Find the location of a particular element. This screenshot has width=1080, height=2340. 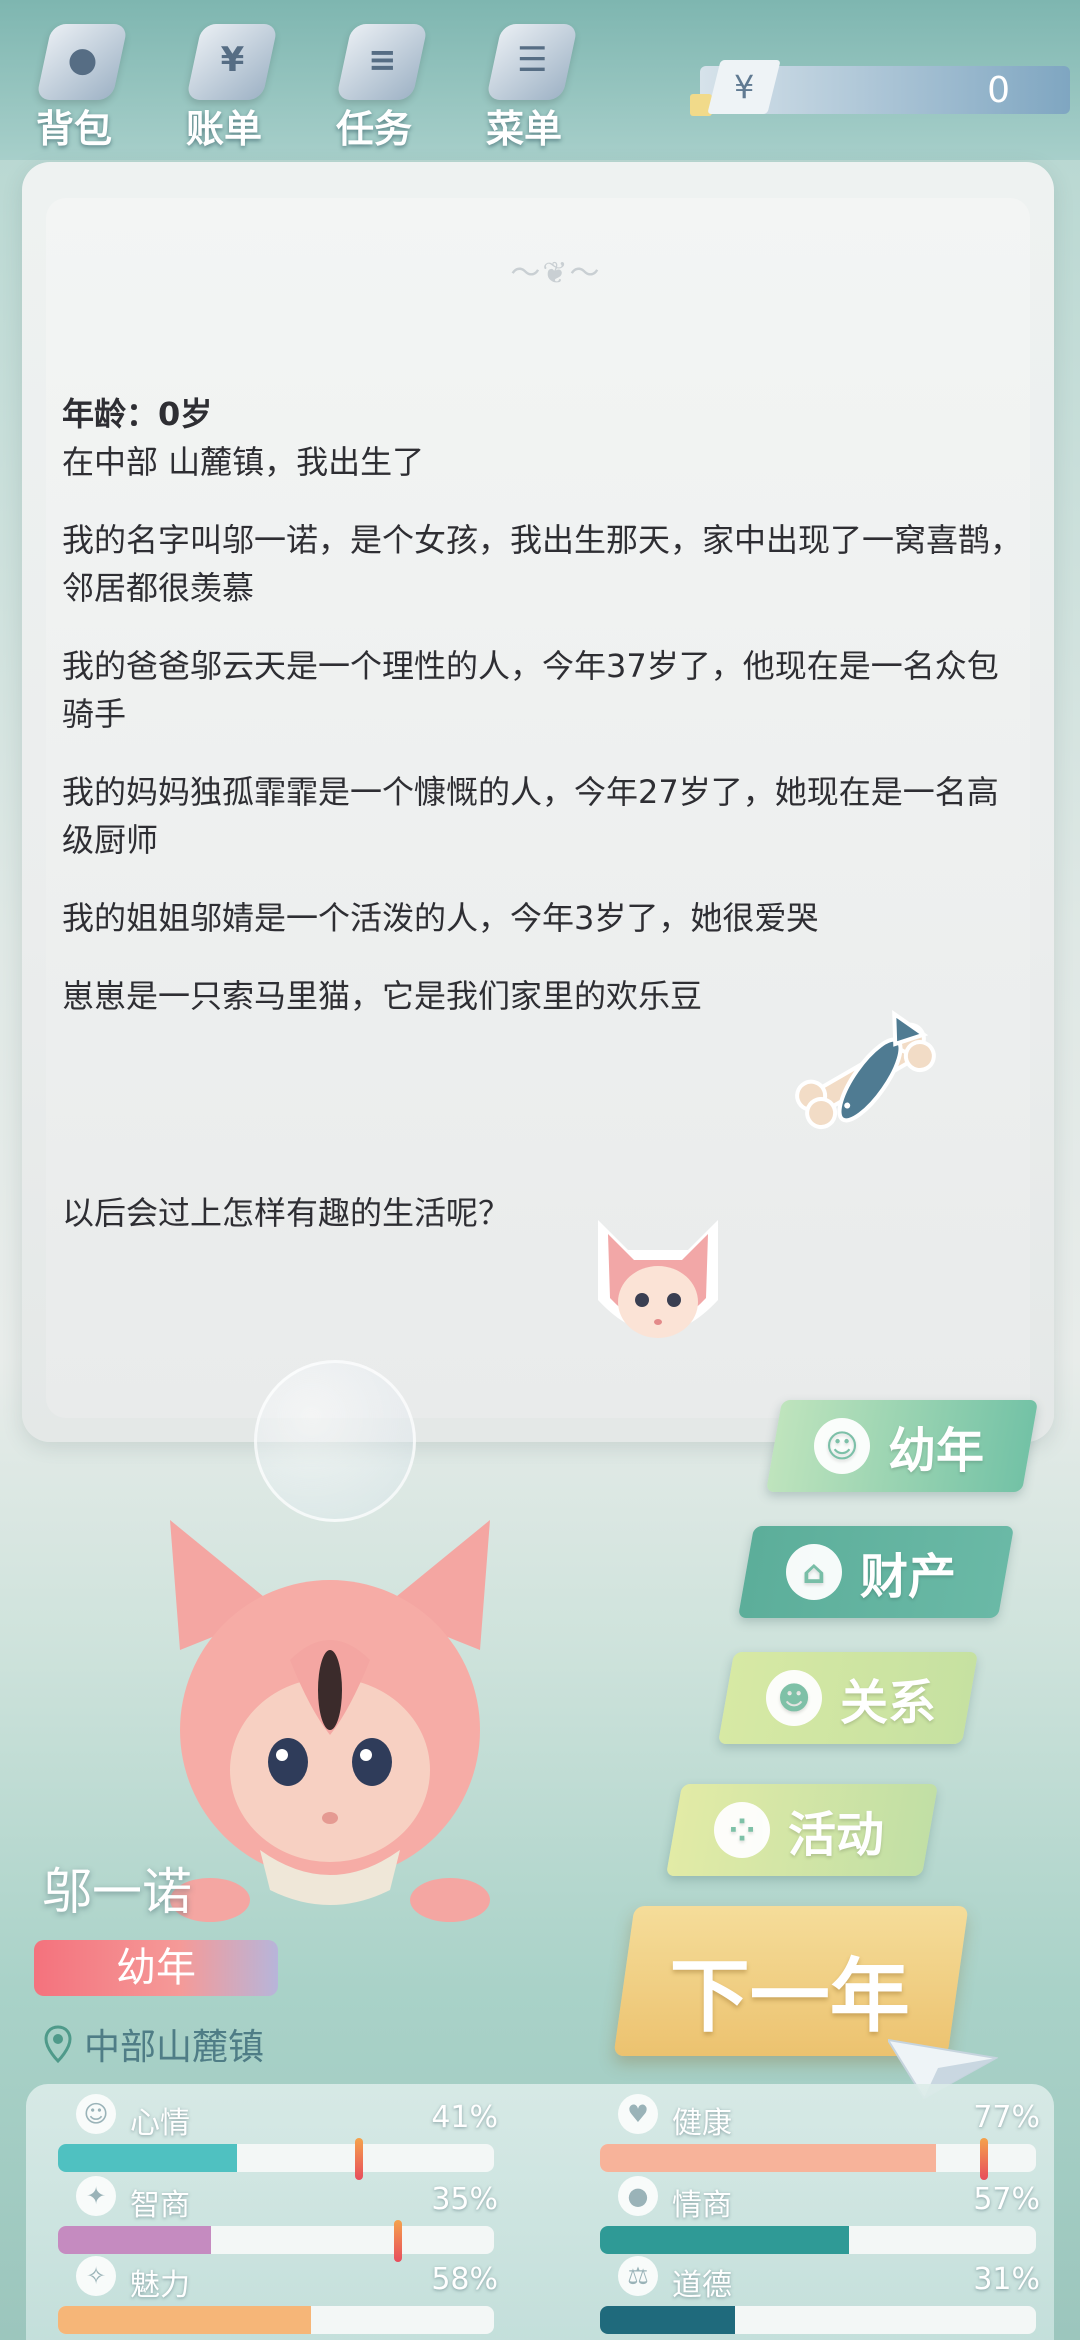

stage-button-label: 幼年 is located at coordinates (936, 1451).